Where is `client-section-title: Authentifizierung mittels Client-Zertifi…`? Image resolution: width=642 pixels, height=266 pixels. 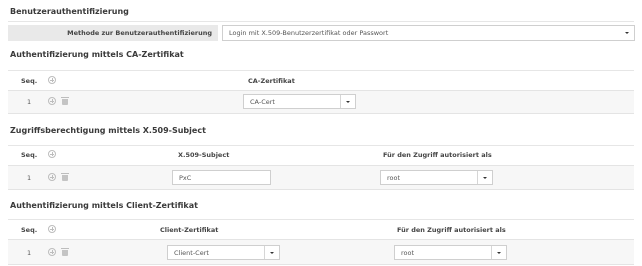 client-section-title: Authentifizierung mittels Client-Zertifi… is located at coordinates (104, 205).